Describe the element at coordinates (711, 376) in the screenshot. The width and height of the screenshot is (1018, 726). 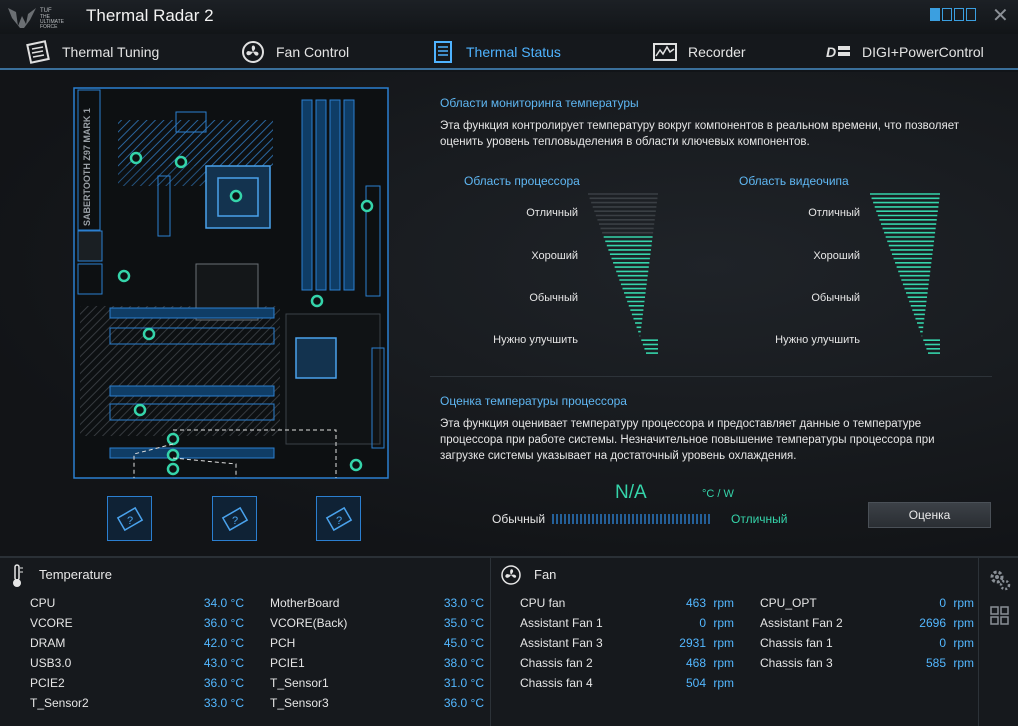
I see `section-divider` at that location.